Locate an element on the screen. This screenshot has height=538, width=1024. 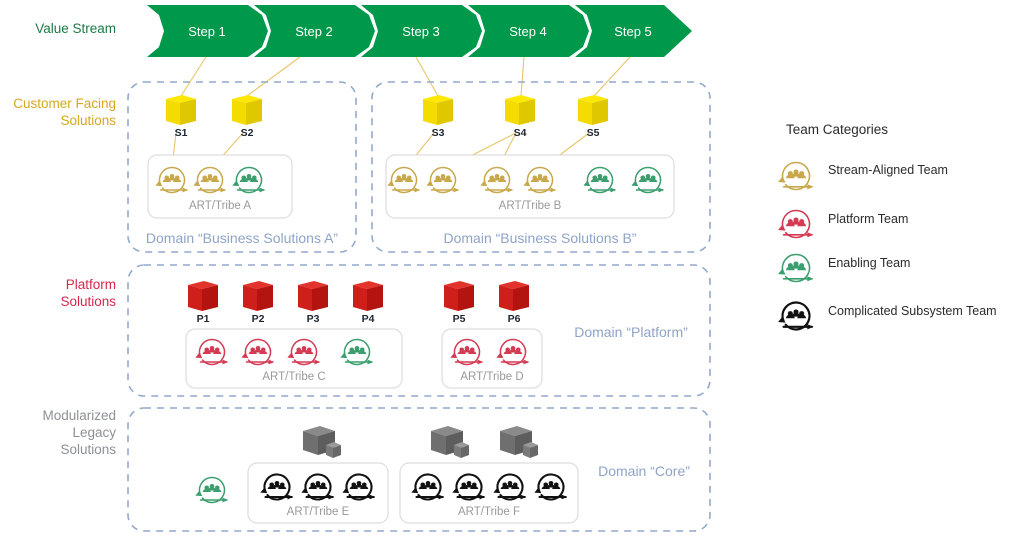
domain-caption-business-solutions-b: Domain “Business Solutions B” is located at coordinates (540, 238).